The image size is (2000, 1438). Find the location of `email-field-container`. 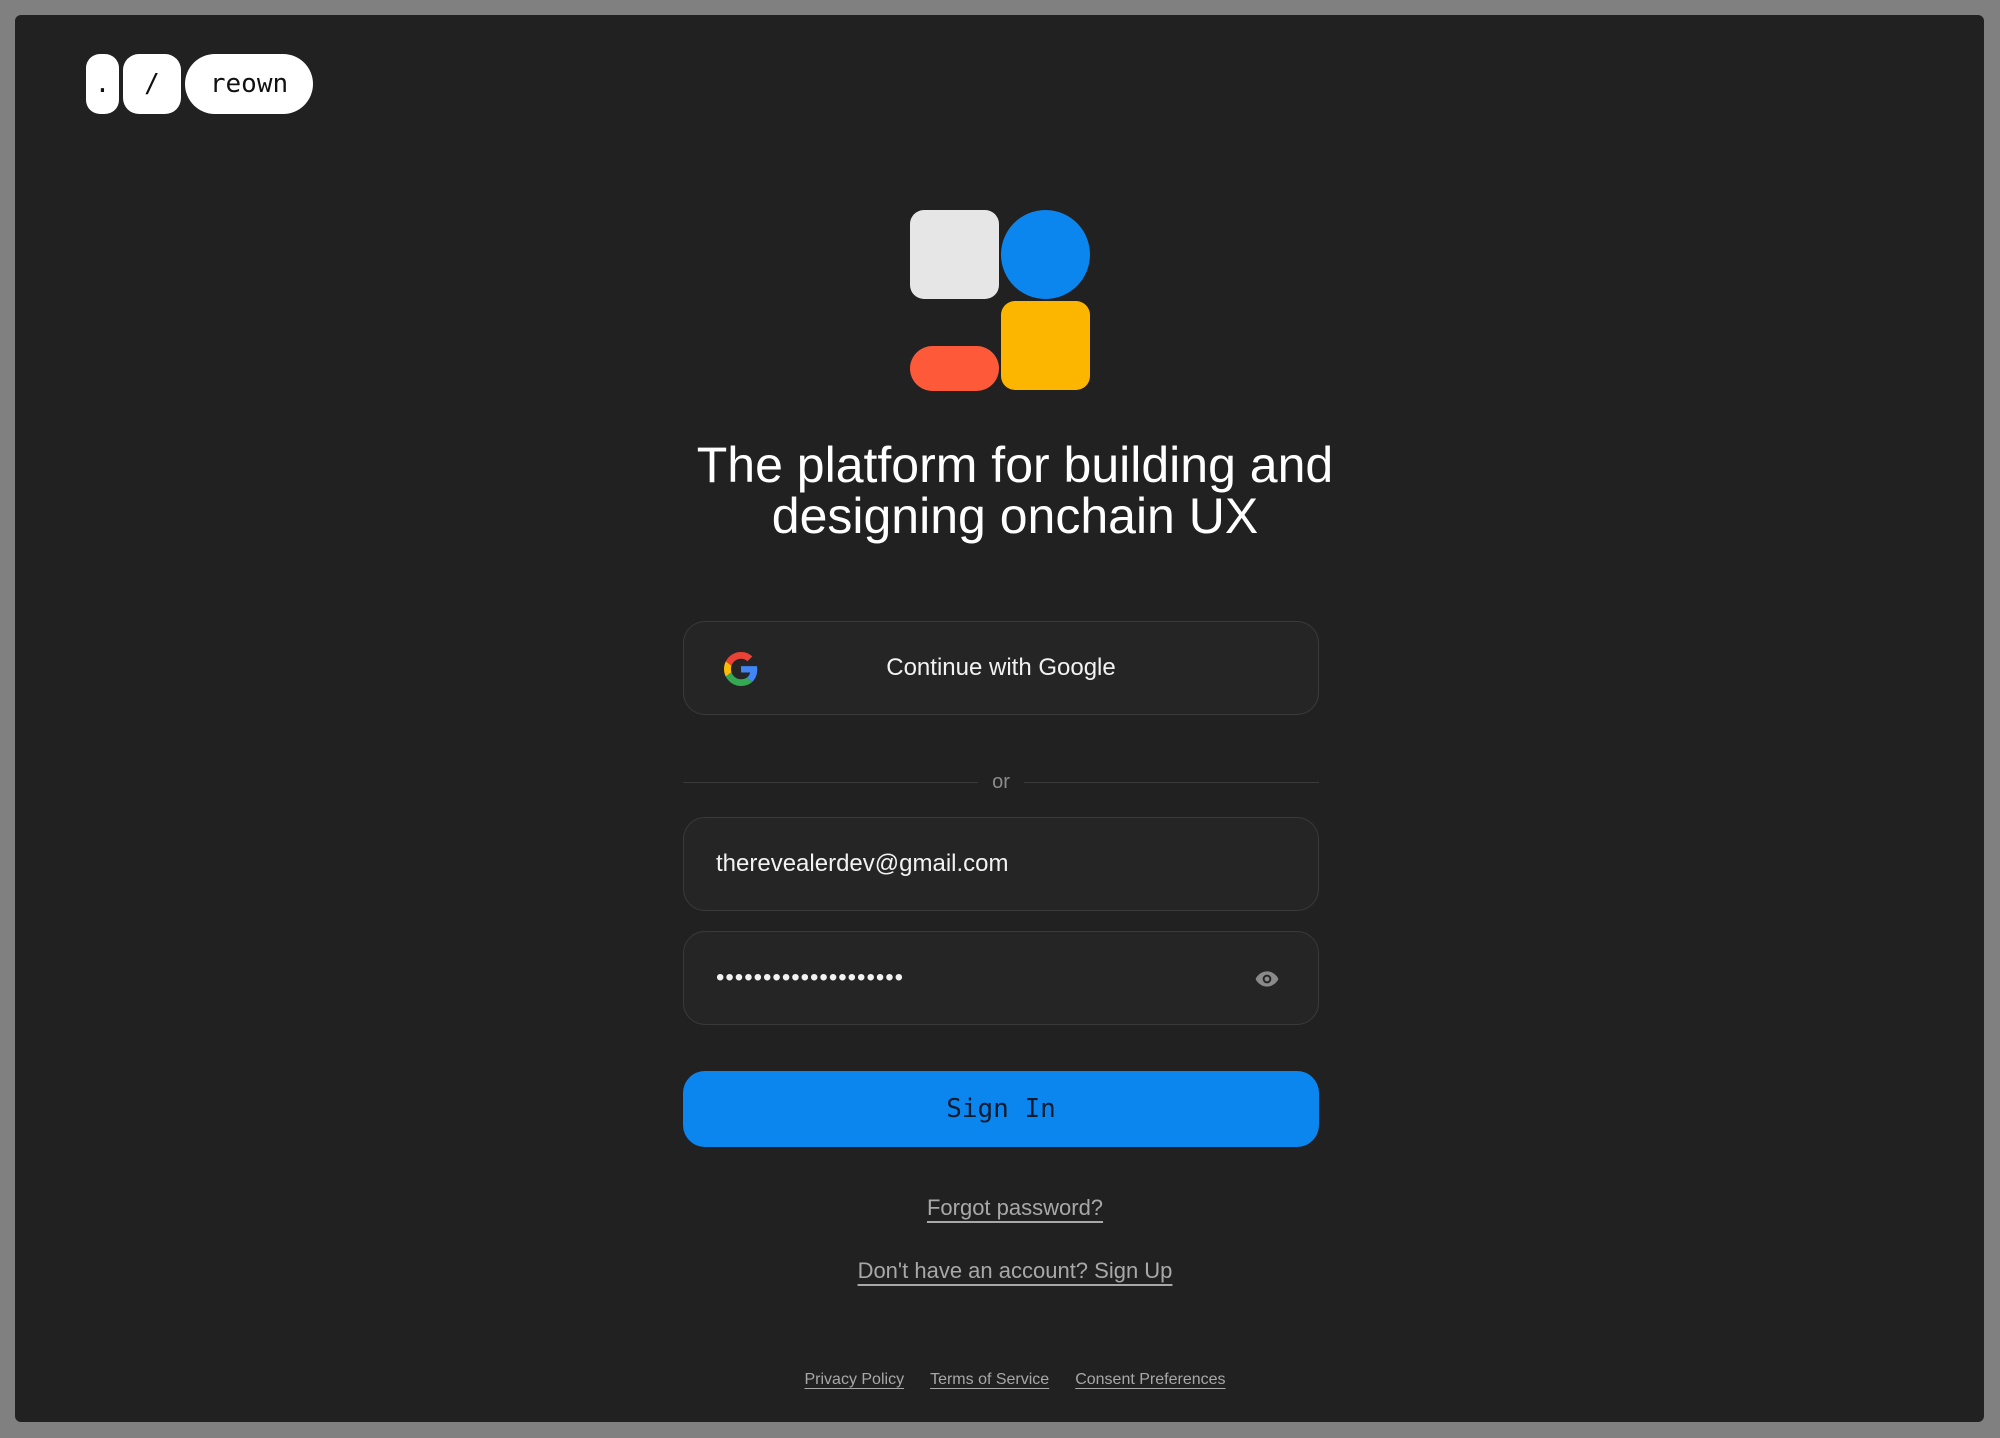

email-field-container is located at coordinates (1001, 864).